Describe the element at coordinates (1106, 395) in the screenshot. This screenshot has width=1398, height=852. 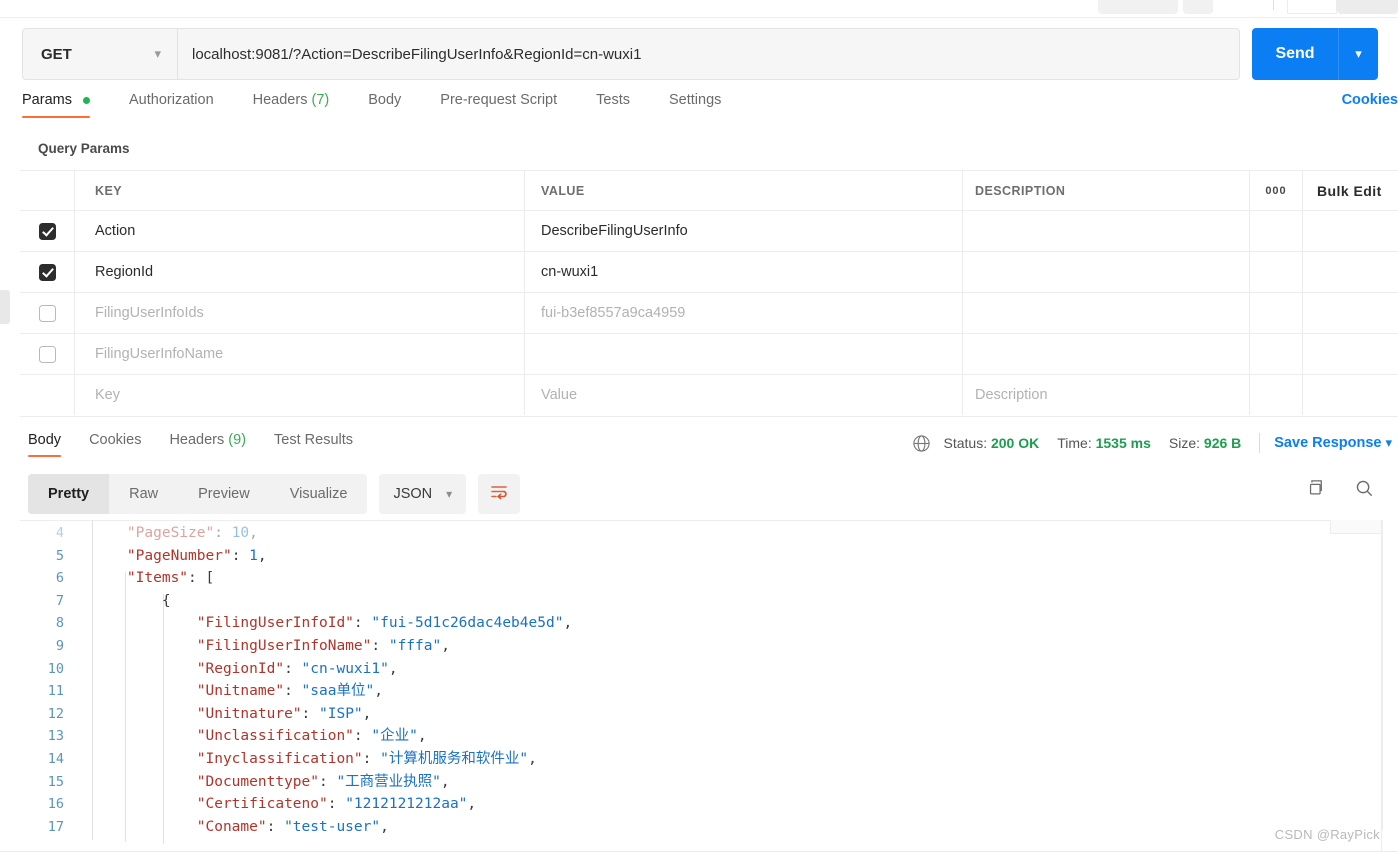
I see `new-row-description-input: Description` at that location.